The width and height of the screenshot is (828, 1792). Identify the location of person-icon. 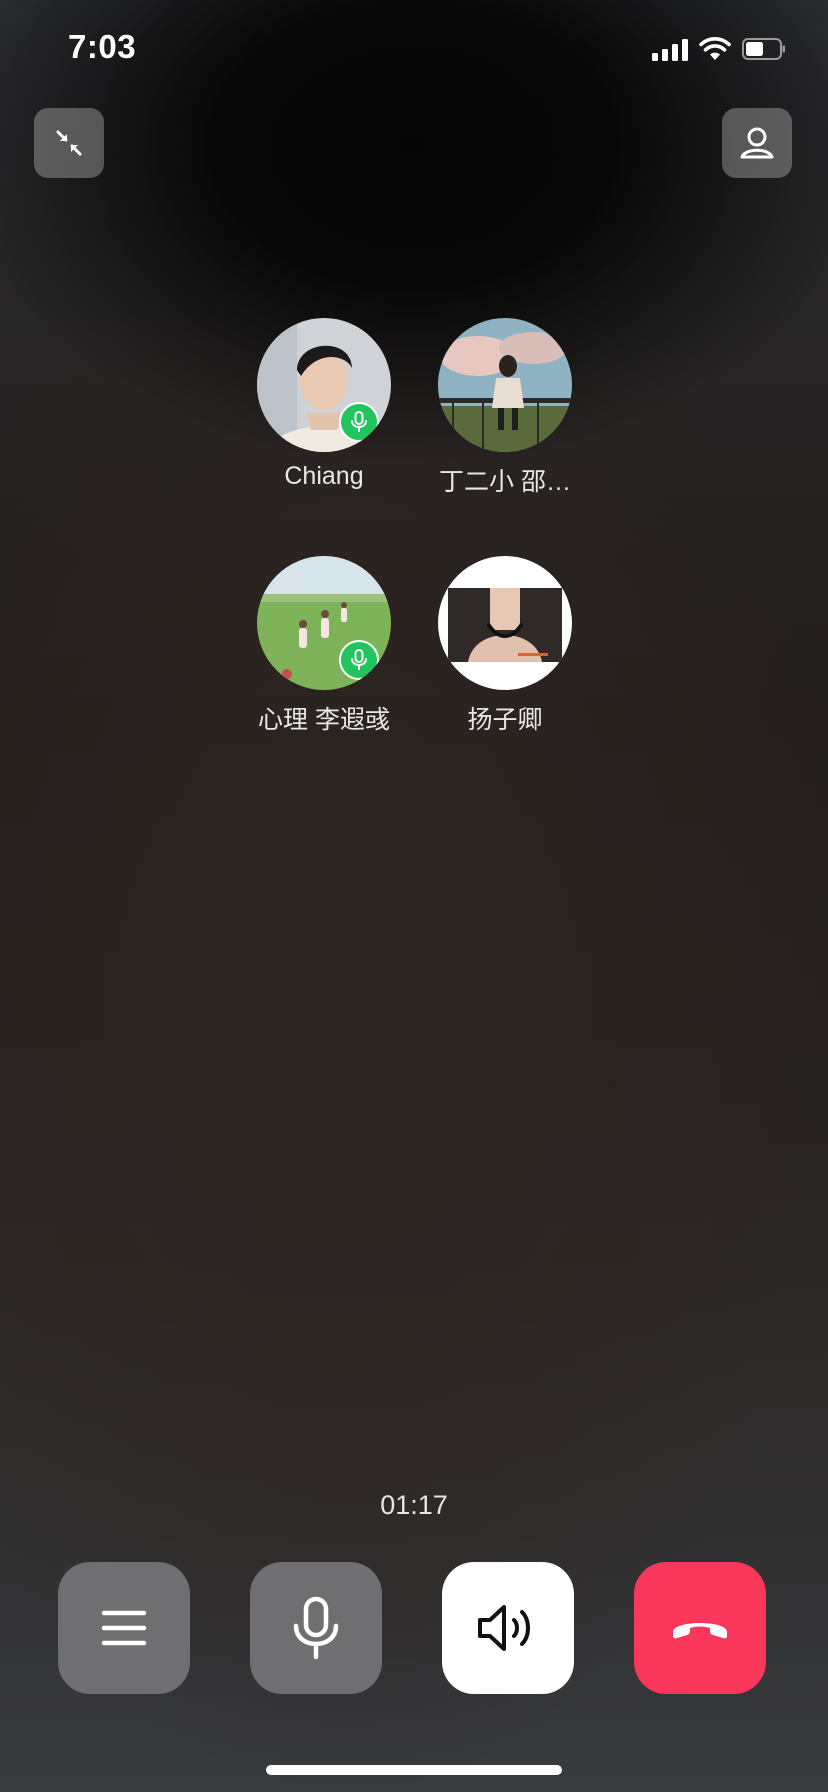
(757, 143).